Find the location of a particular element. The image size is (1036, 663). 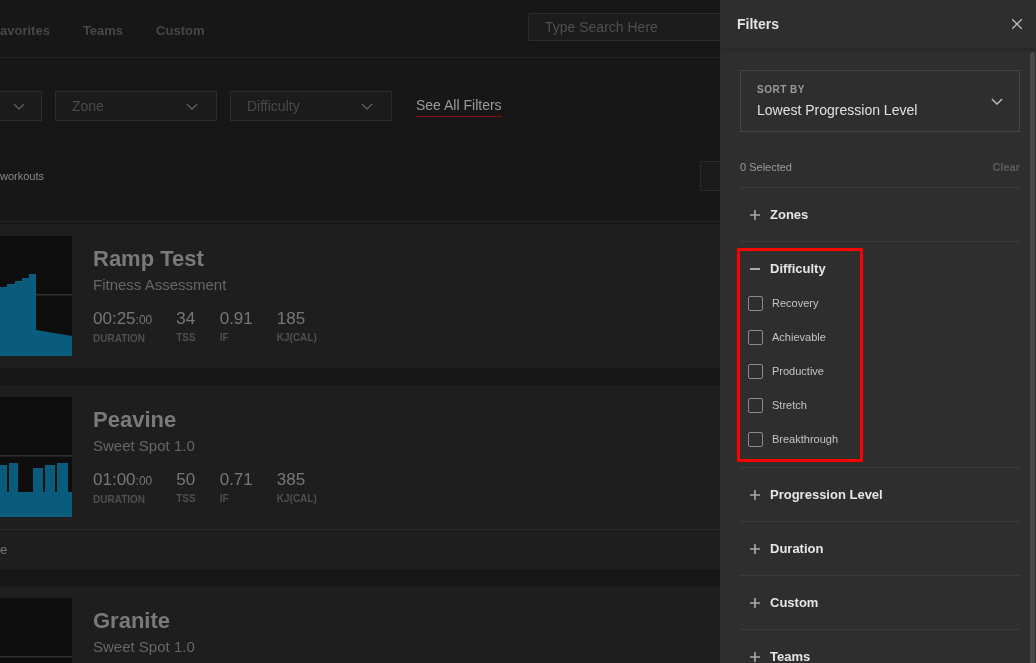

panel-title: Filters is located at coordinates (758, 24).